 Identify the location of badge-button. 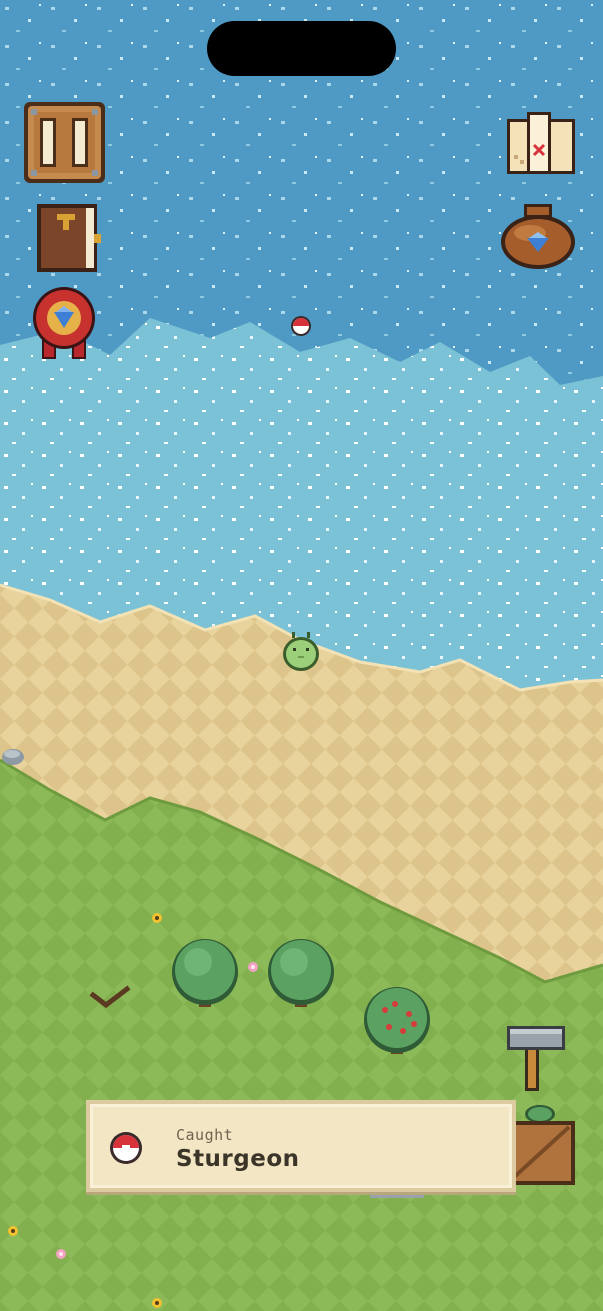
(64, 323).